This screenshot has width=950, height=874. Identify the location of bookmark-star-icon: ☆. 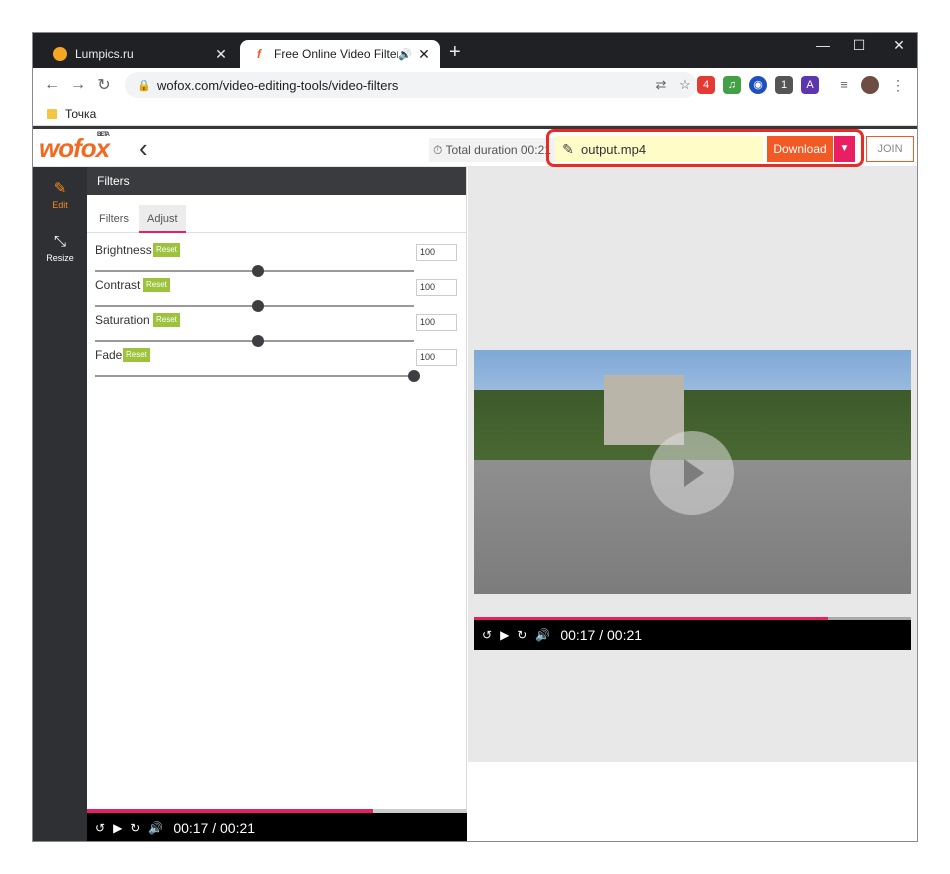
(685, 85).